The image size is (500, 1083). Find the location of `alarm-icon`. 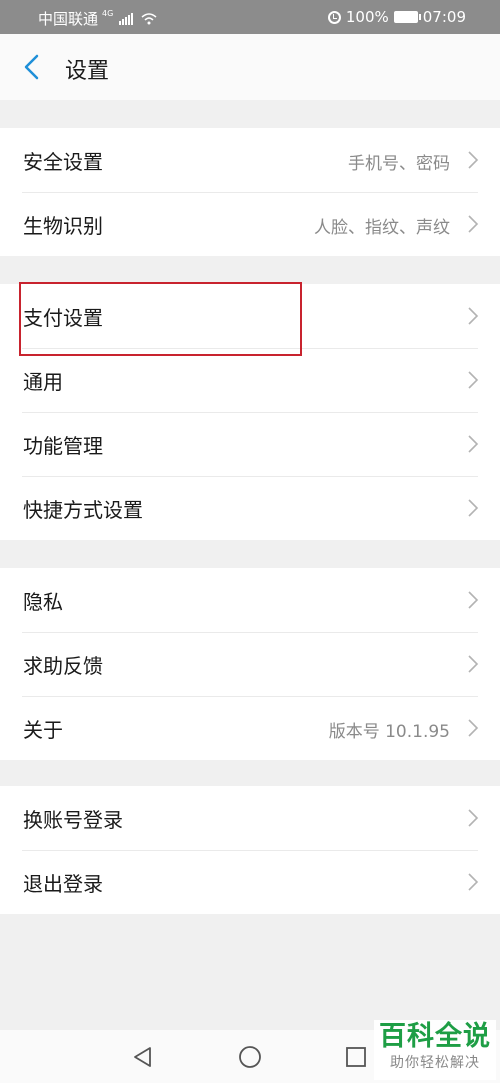

alarm-icon is located at coordinates (334, 17).